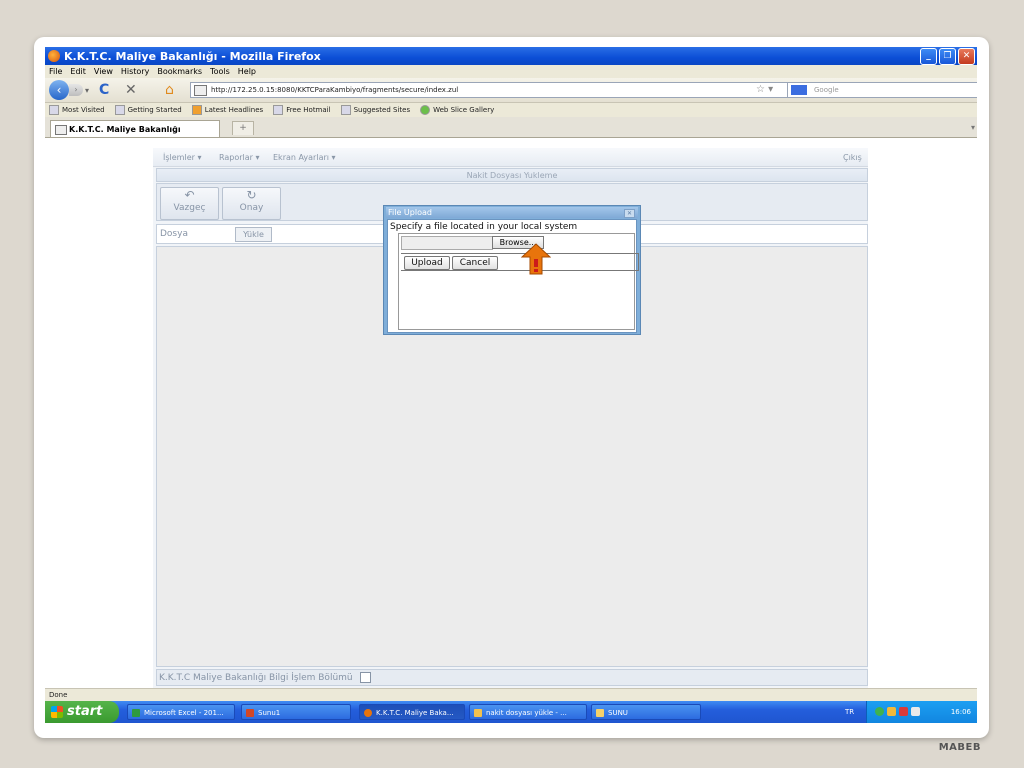 The height and width of the screenshot is (768, 1024). I want to click on bookmark-label: Most Visited, so click(83, 110).